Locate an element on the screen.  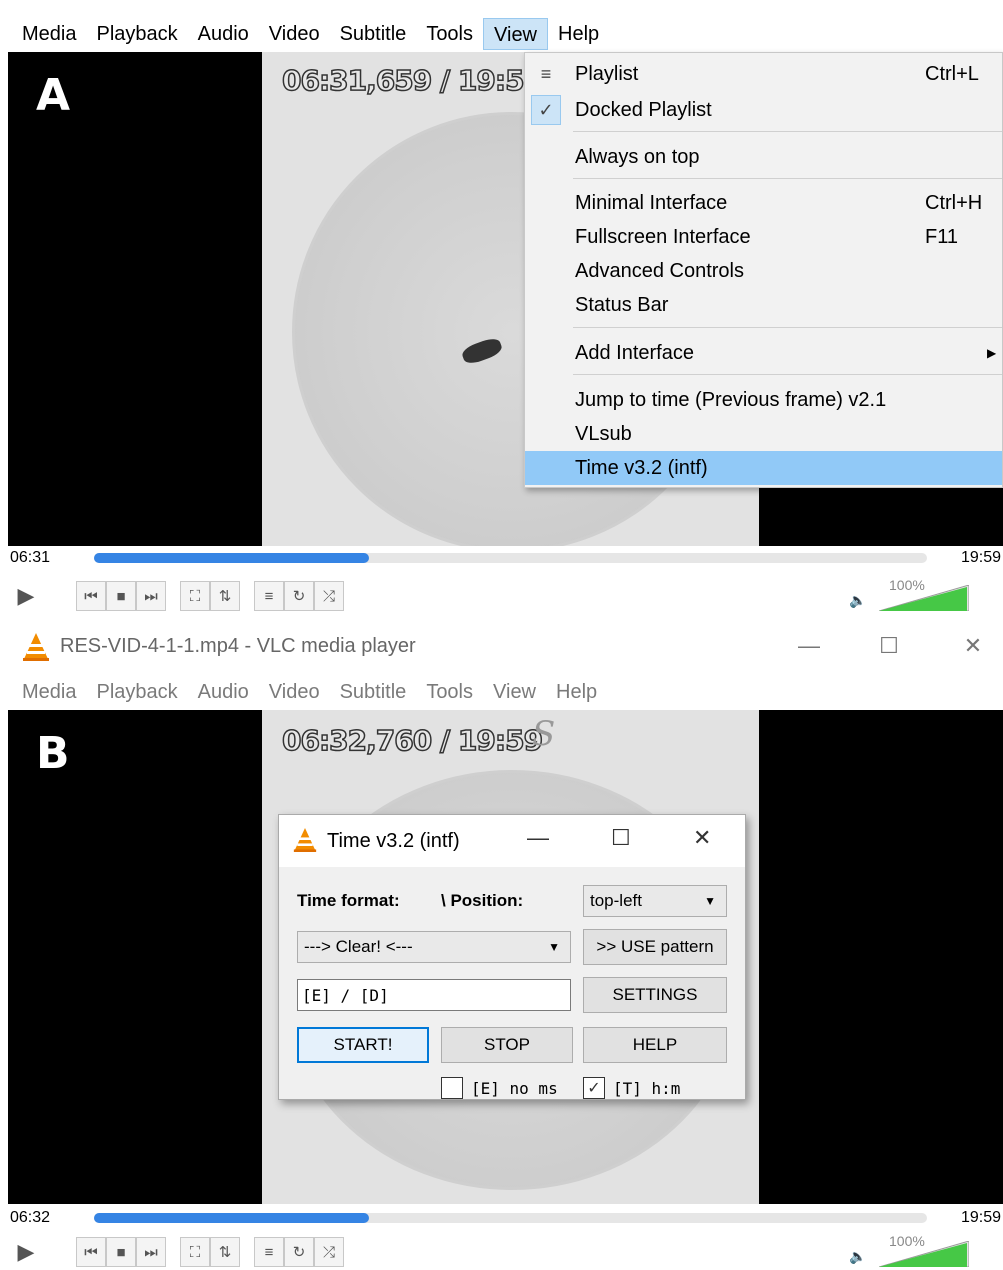
menu-item-status-bar: Status Bar is located at coordinates (763, 305).